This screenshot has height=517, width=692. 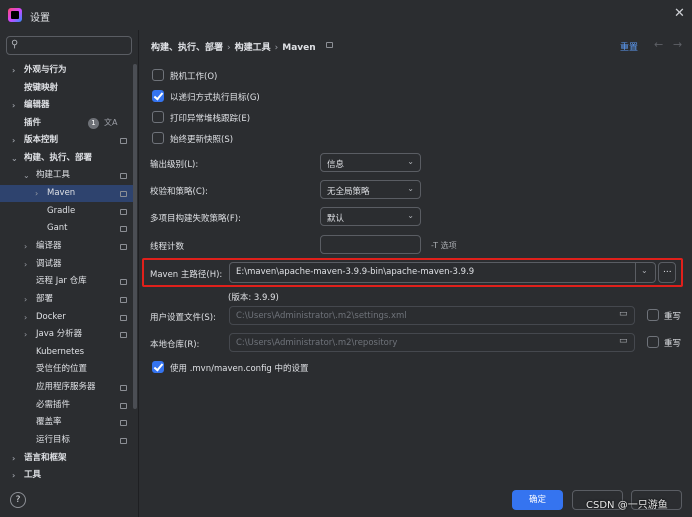 What do you see at coordinates (679, 13) in the screenshot?
I see `close-icon: ✕` at bounding box center [679, 13].